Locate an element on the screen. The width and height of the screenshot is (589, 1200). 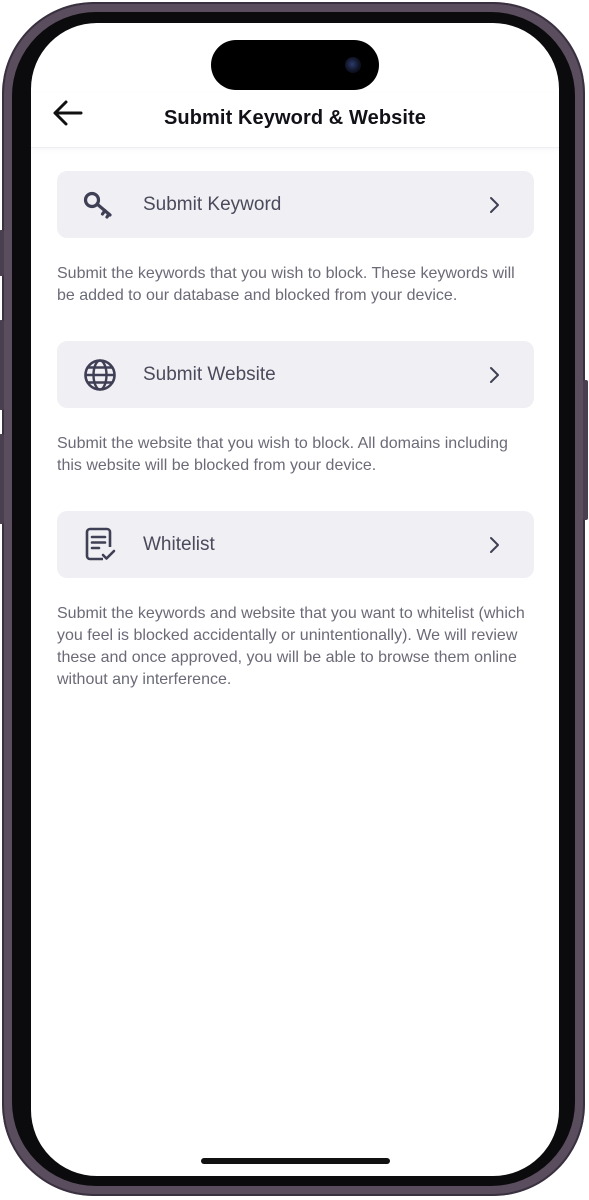
page-title: Submit Keyword & Website is located at coordinates (295, 118).